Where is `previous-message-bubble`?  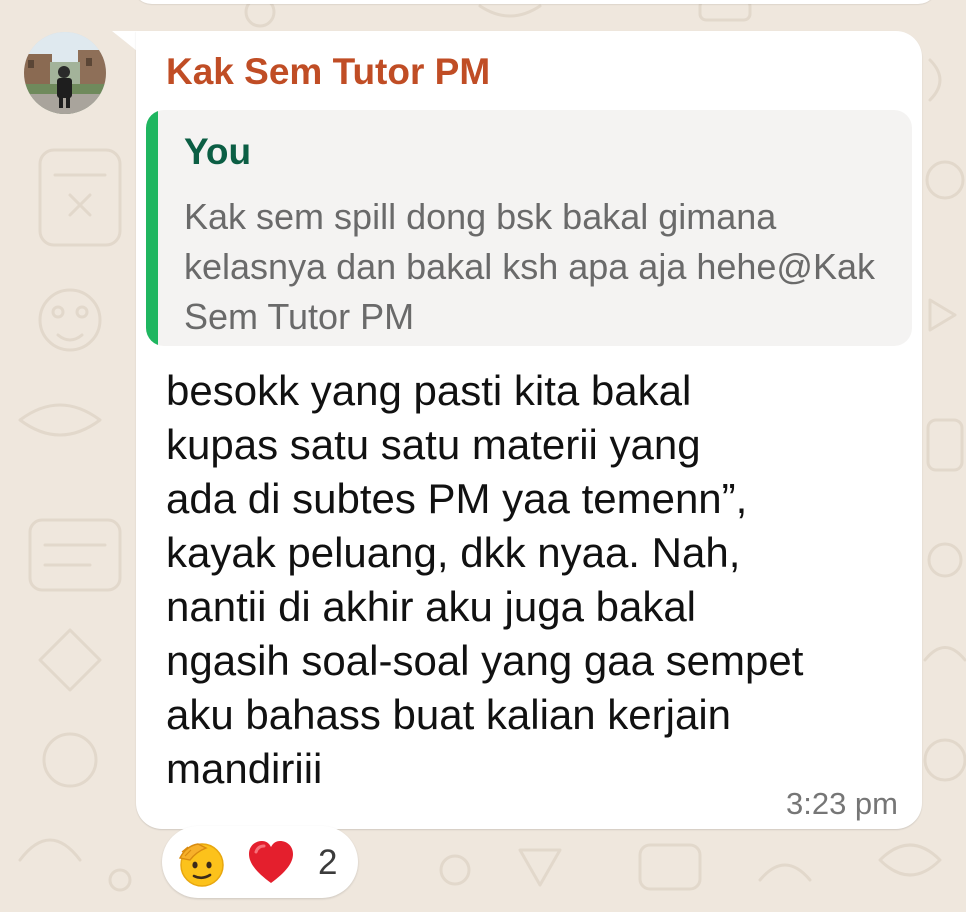 previous-message-bubble is located at coordinates (535, 2).